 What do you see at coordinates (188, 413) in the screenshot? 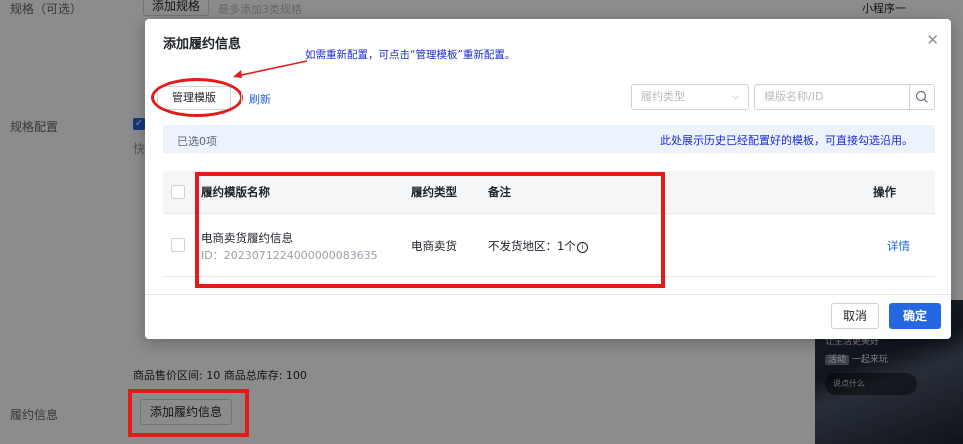
I see `annotation-box-add-button` at bounding box center [188, 413].